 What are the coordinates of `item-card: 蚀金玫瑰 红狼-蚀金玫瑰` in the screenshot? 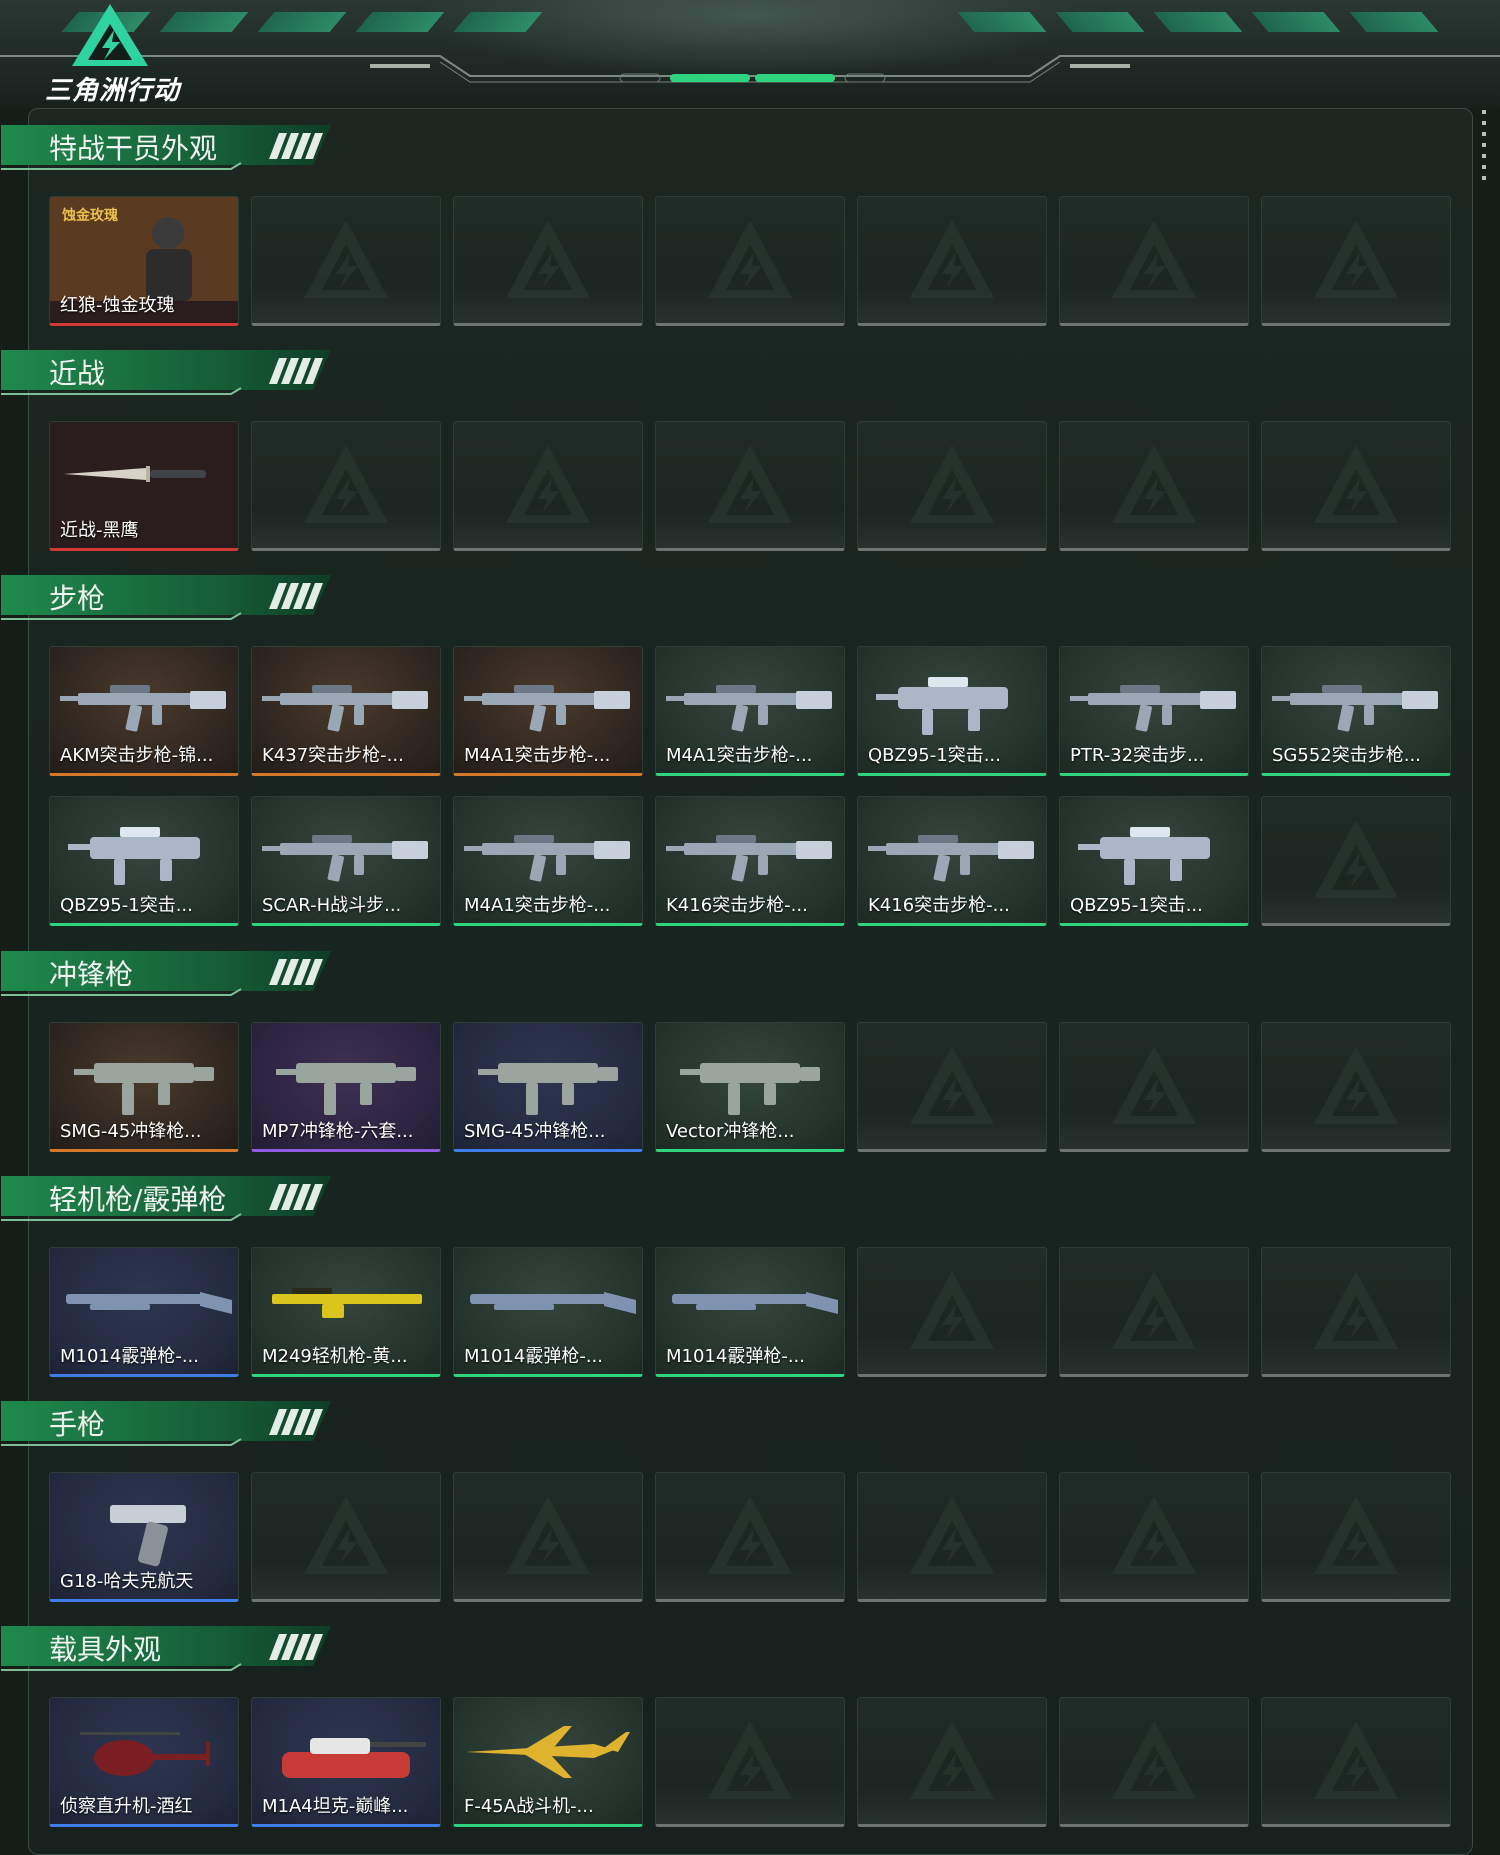 It's located at (144, 261).